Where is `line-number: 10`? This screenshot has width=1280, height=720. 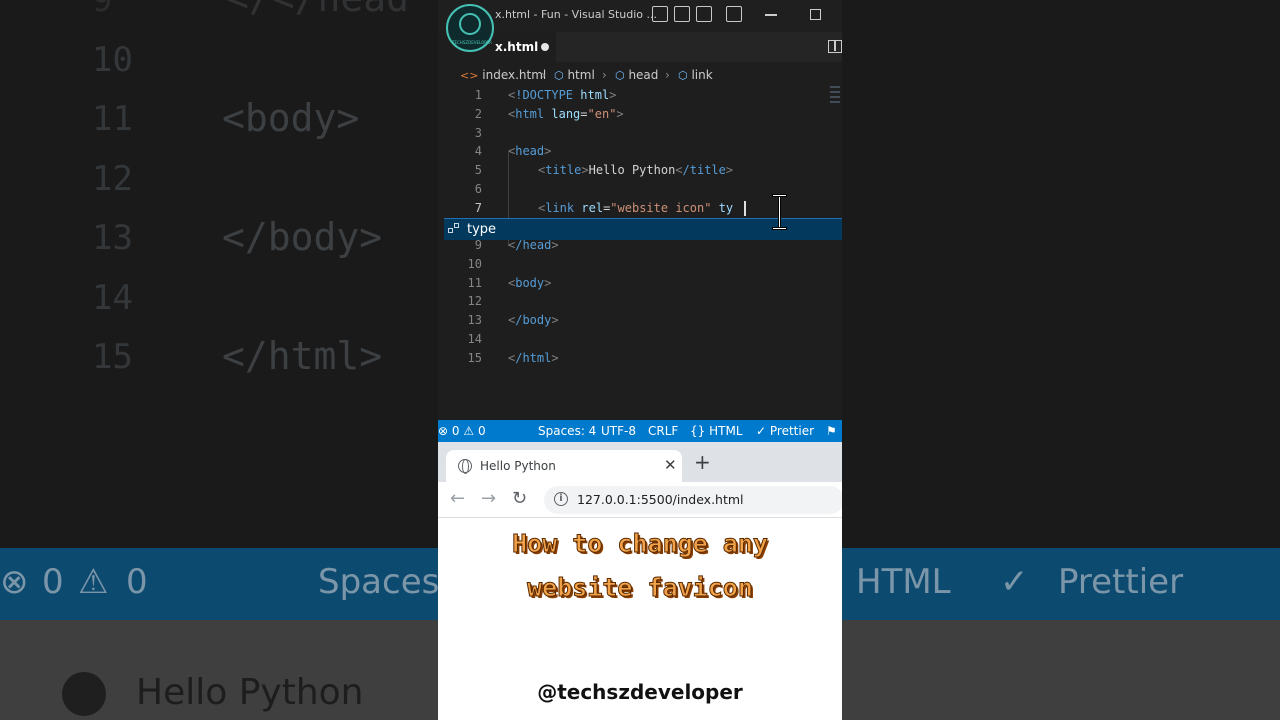
line-number: 10 is located at coordinates (474, 264).